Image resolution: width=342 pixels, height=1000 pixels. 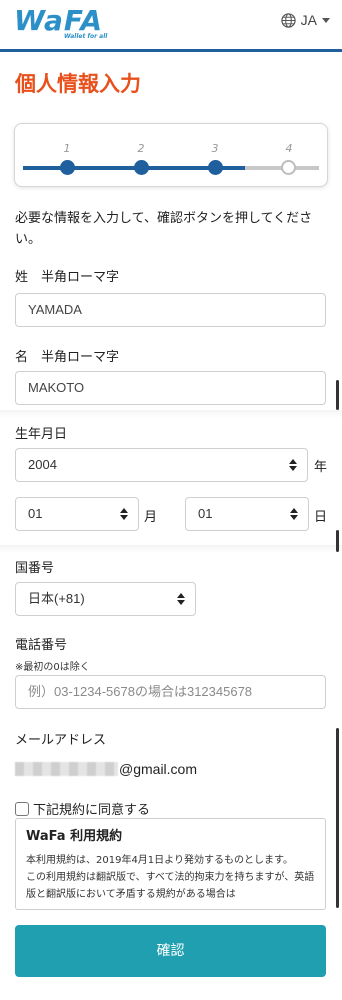 I want to click on progress-stepper: 1 2 3 4, so click(x=171, y=155).